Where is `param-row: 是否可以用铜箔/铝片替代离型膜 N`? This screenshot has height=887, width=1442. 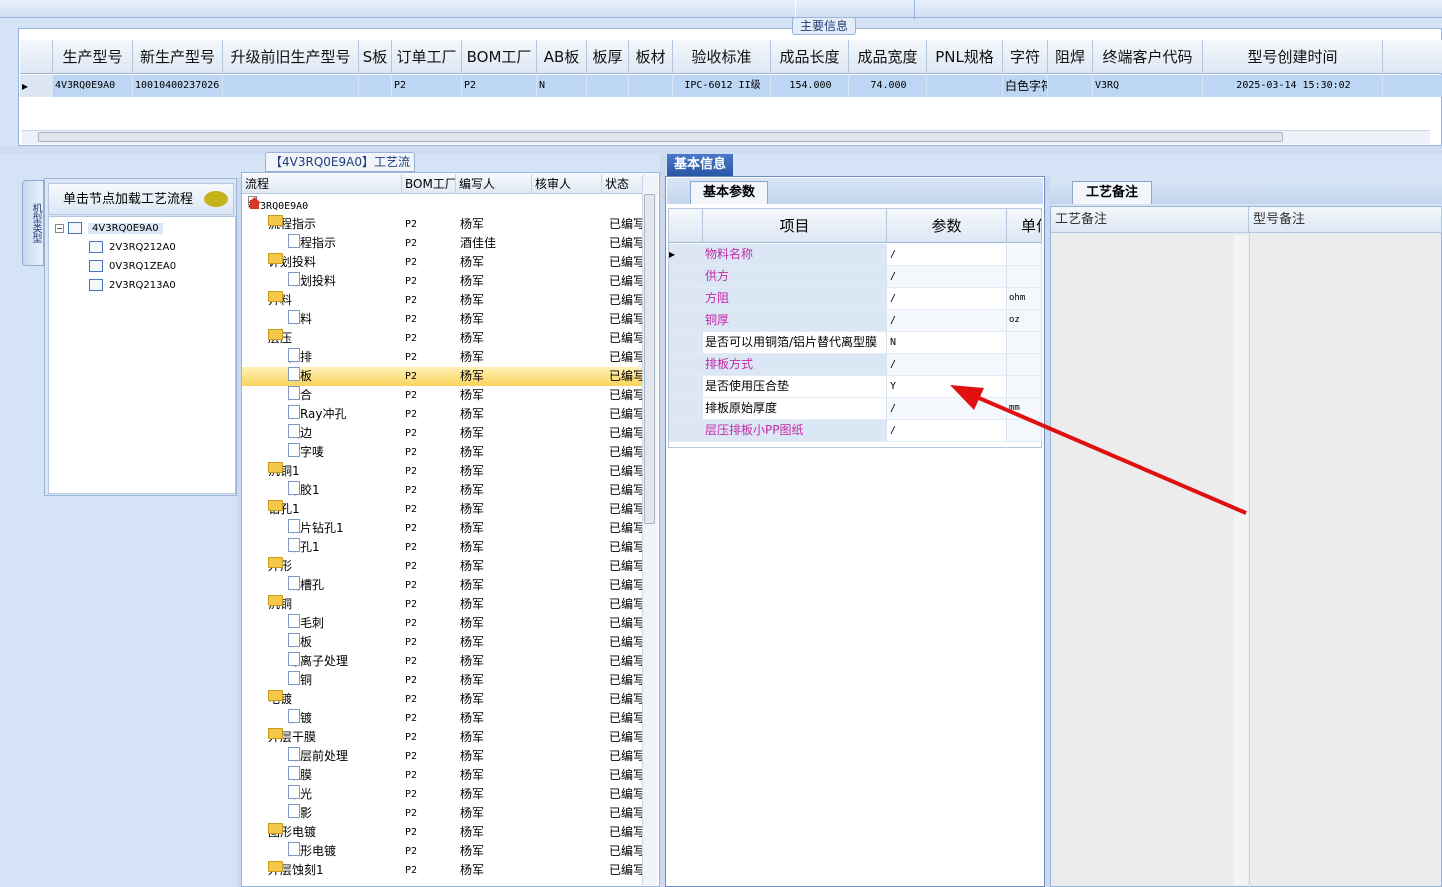
param-row: 是否可以用铜箔/铝片替代离型膜 N is located at coordinates (855, 343).